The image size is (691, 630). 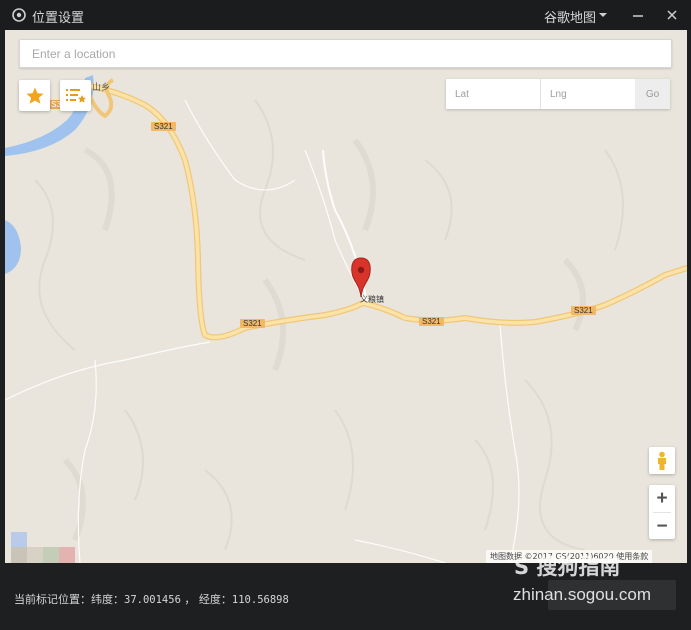 I want to click on star-icon, so click(x=34, y=95).